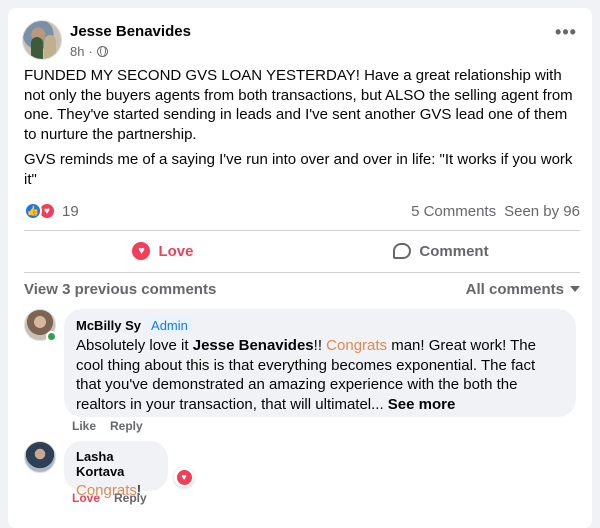 Image resolution: width=600 pixels, height=528 pixels. What do you see at coordinates (320, 345) in the screenshot?
I see `comment-text-mid: !!` at bounding box center [320, 345].